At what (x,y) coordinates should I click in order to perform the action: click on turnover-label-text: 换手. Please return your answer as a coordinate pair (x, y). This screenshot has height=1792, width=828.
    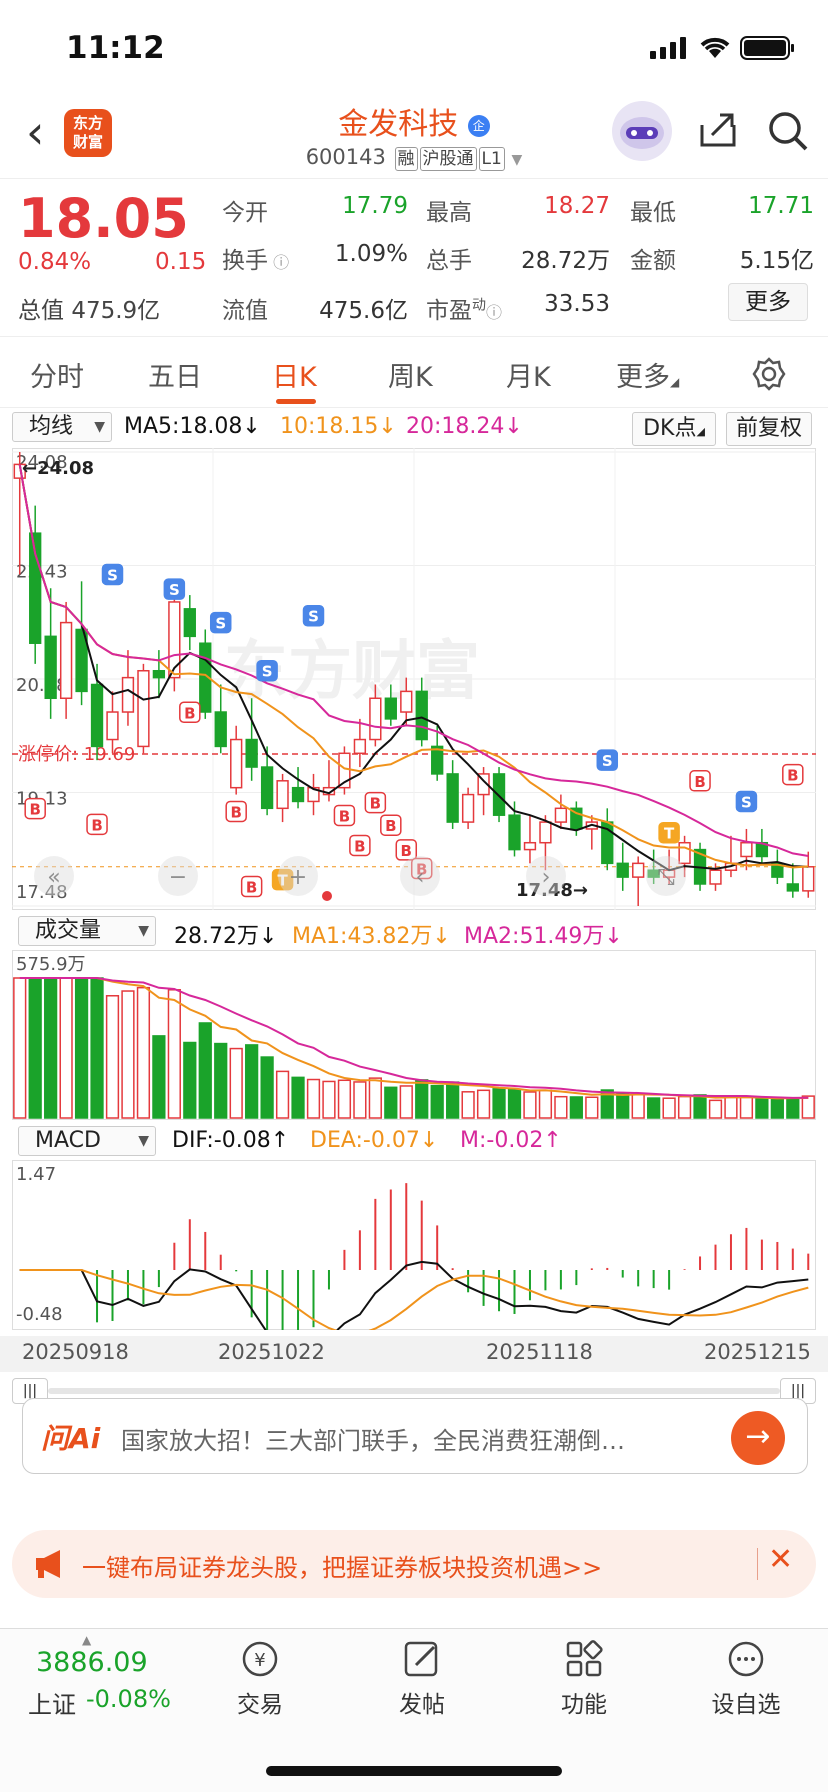
    Looking at the image, I should click on (245, 261).